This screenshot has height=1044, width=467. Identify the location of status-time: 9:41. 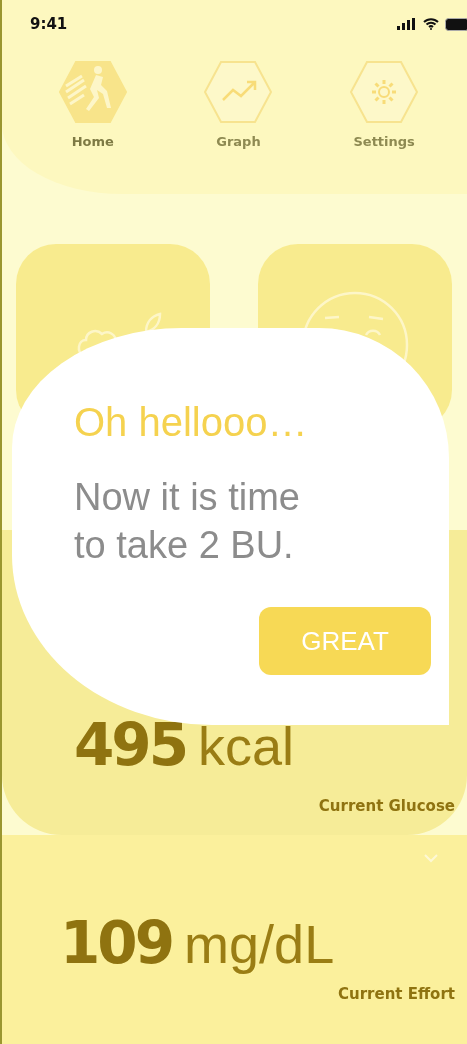
(49, 24).